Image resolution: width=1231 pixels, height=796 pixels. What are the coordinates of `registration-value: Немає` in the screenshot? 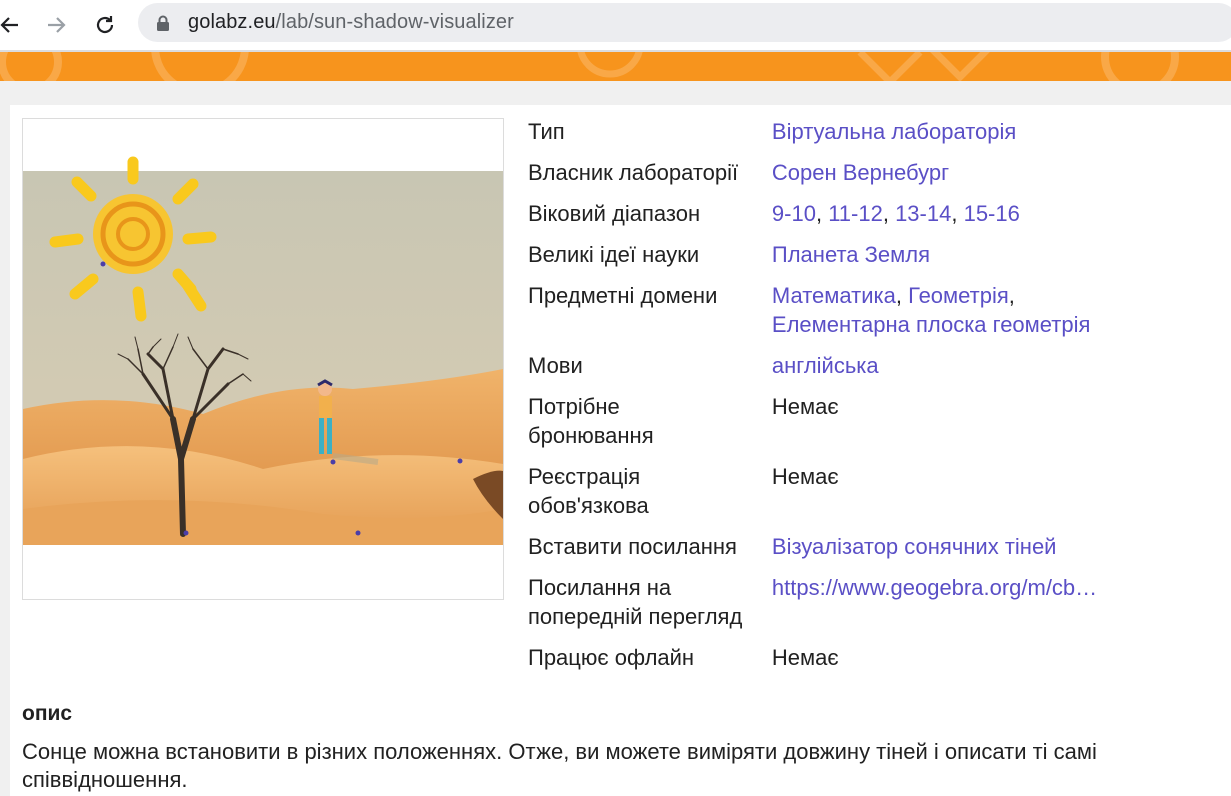 It's located at (805, 476).